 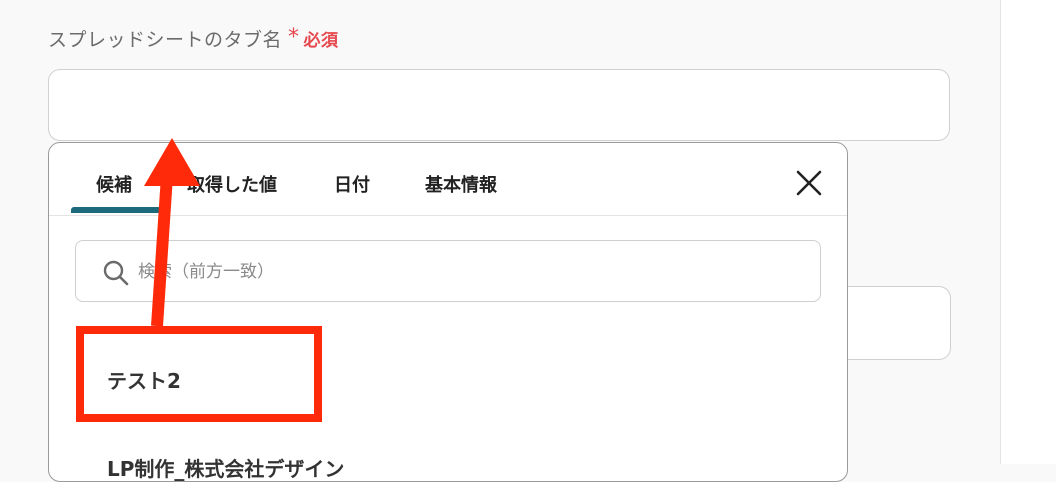 I want to click on tab-name-input, so click(x=499, y=105).